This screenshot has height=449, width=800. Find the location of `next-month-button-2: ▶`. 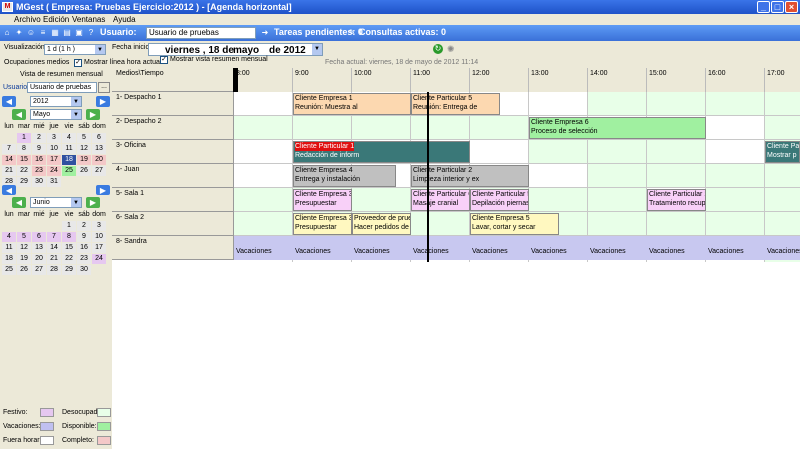

next-month-button-2: ▶ is located at coordinates (93, 202).